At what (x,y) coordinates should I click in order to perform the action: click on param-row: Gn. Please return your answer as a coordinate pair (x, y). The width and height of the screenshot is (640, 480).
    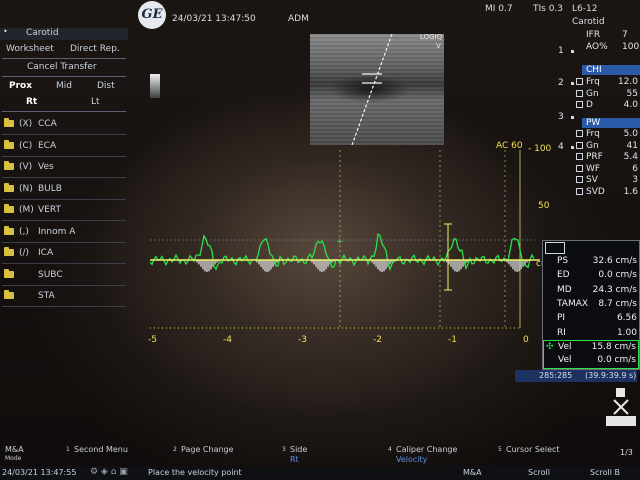
    Looking at the image, I should click on (597, 94).